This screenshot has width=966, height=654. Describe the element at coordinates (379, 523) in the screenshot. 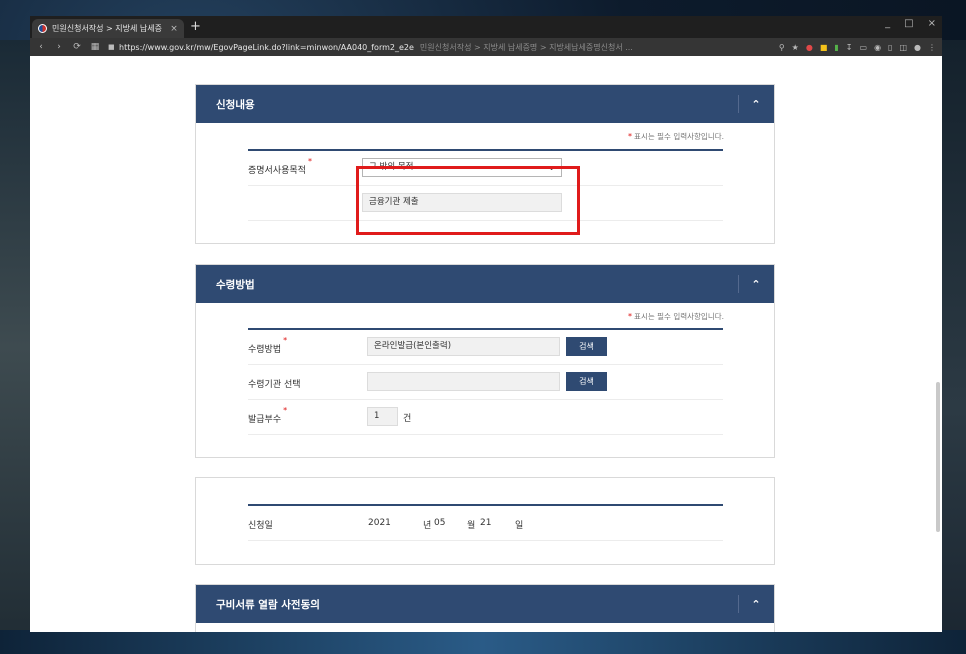

I see `date-year: 2021` at that location.